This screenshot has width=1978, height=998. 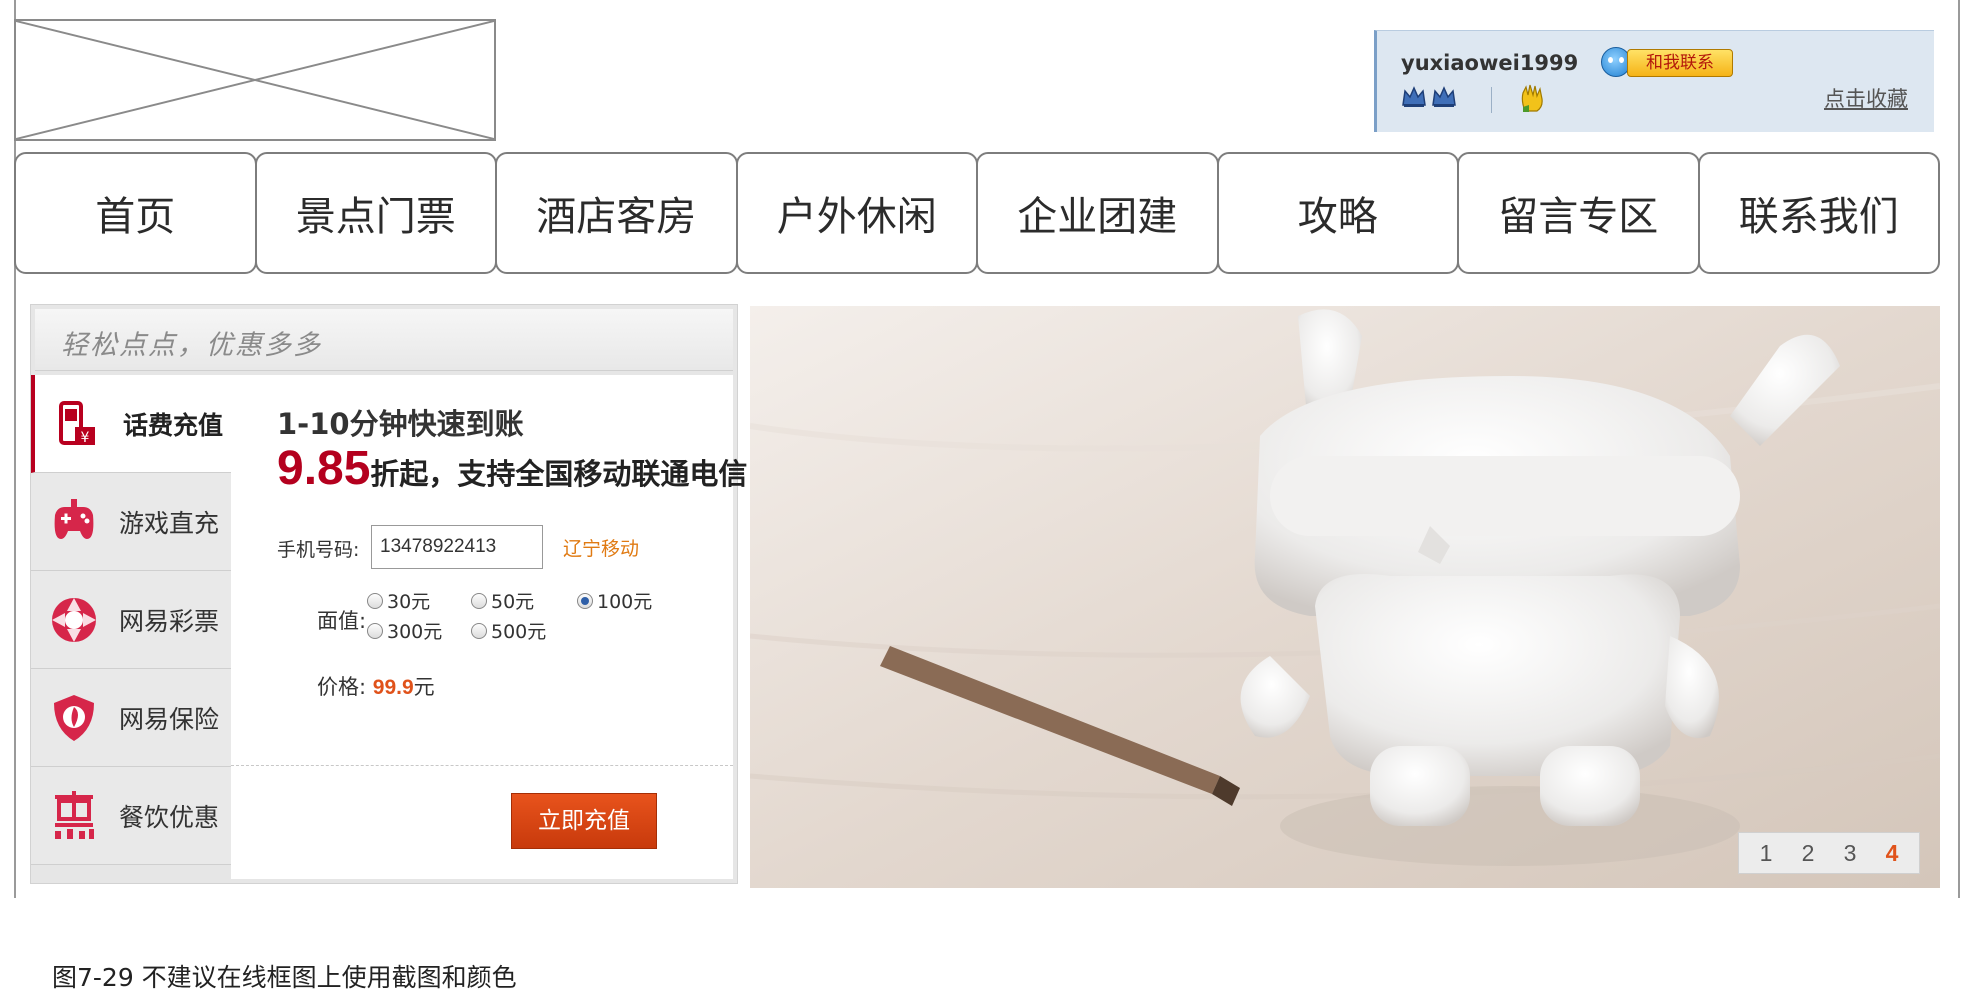 I want to click on face-value-option-300: 300元, so click(x=404, y=630).